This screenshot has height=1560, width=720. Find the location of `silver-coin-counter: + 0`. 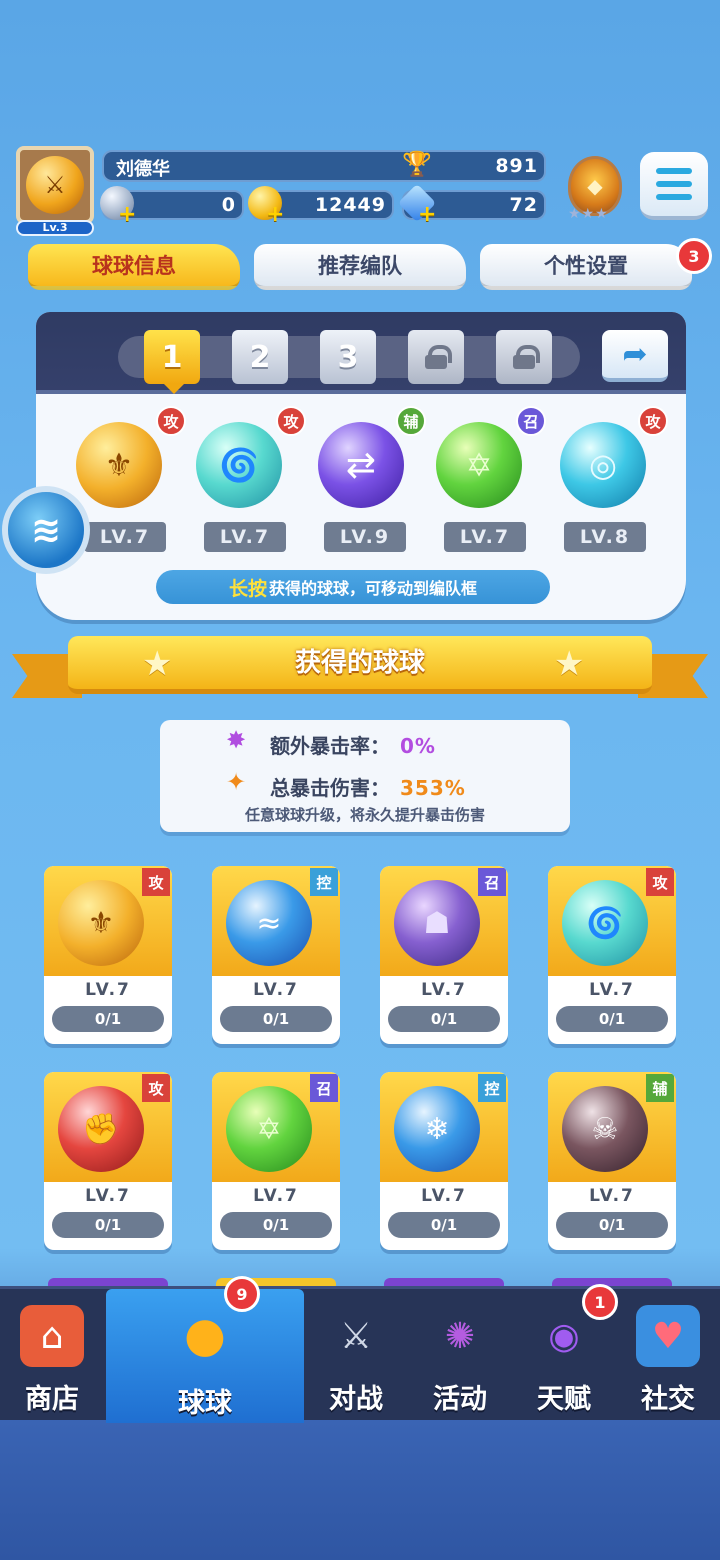

silver-coin-counter: + 0 is located at coordinates (172, 206).